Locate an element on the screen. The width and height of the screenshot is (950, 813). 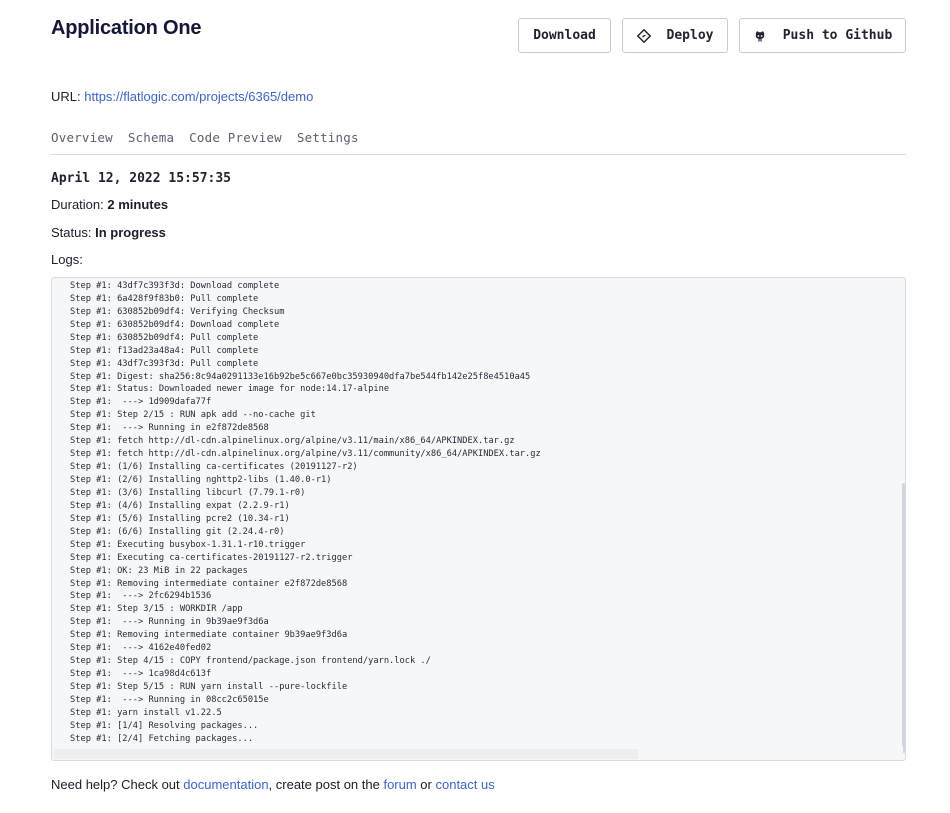
log-line: Step #1: Step 3/15 : WORKDIR /app is located at coordinates (156, 609).